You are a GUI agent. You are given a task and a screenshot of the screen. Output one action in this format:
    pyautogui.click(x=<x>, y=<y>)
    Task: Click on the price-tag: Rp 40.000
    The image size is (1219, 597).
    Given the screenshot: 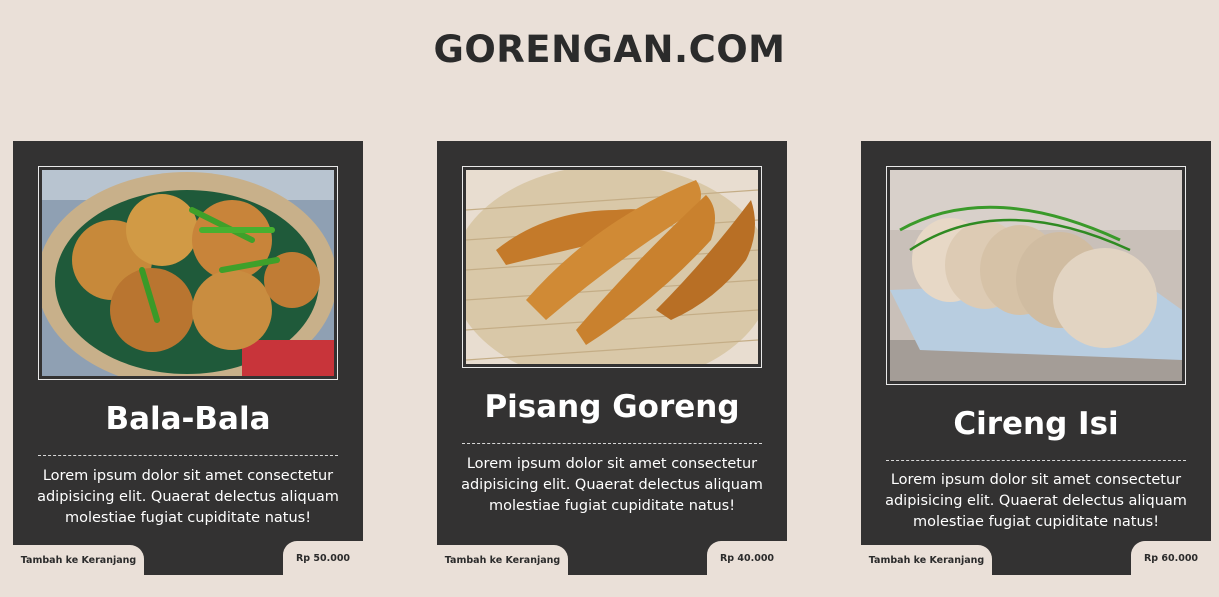 What is the action you would take?
    pyautogui.click(x=747, y=558)
    